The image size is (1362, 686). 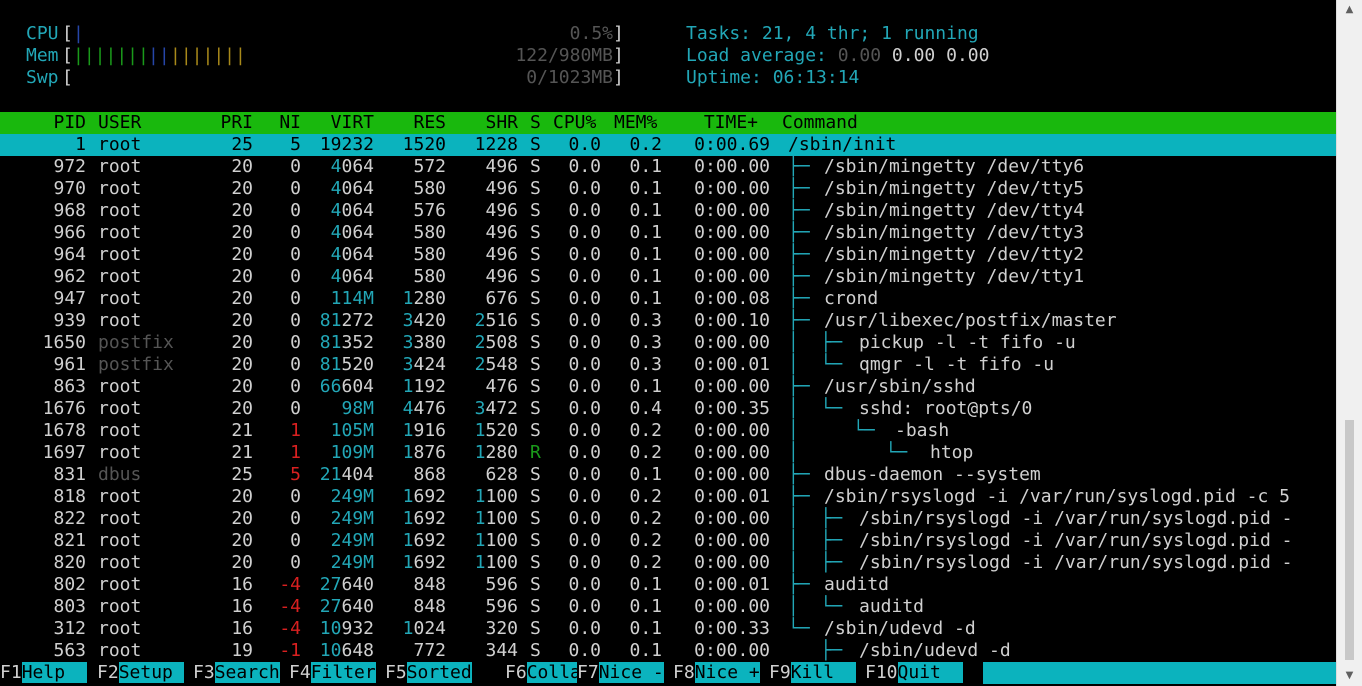 I want to click on scroll-down-arrow-icon: ▼, so click(x=1349, y=676).